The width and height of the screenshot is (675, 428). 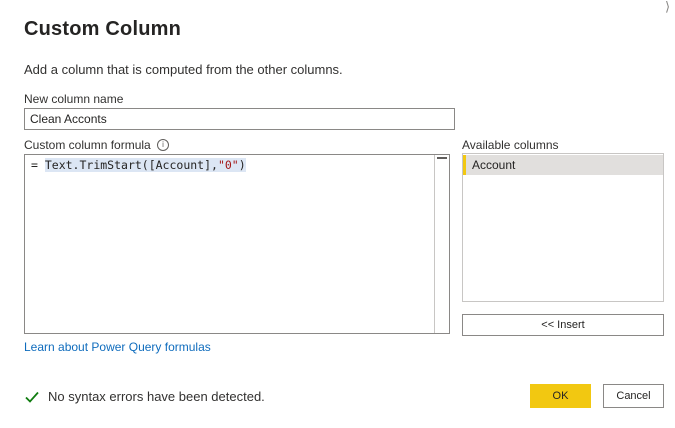 What do you see at coordinates (563, 227) in the screenshot?
I see `available-columns-list: Account` at bounding box center [563, 227].